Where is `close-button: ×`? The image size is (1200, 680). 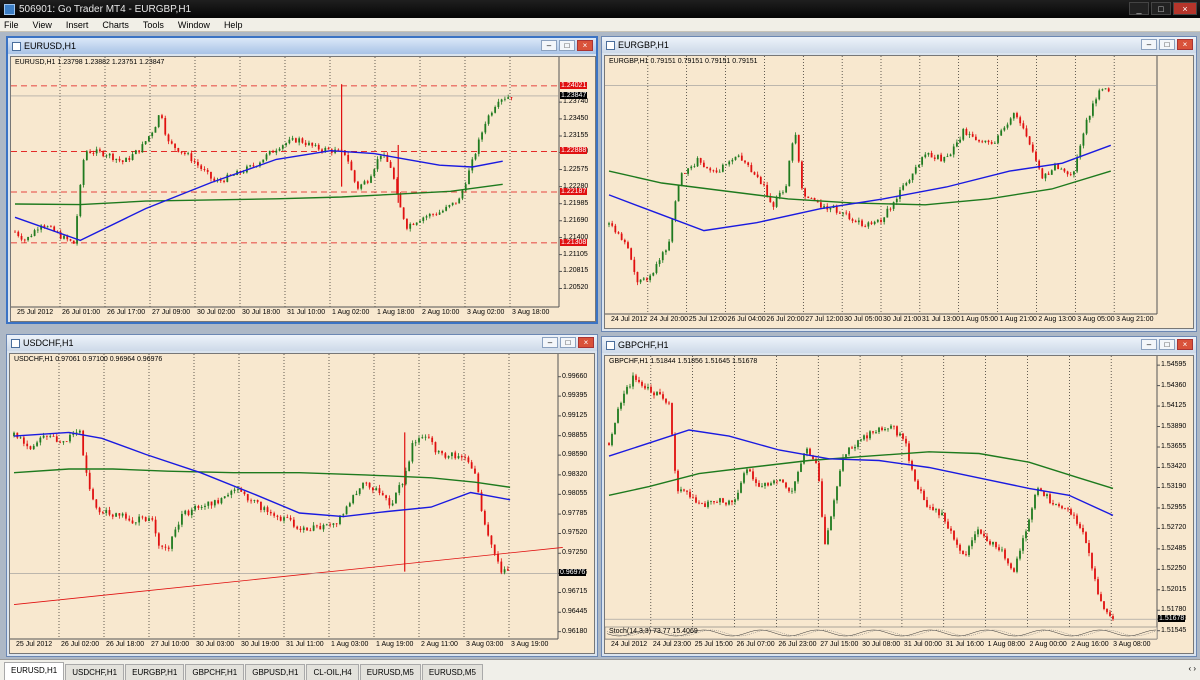
close-button: × is located at coordinates (1185, 8).